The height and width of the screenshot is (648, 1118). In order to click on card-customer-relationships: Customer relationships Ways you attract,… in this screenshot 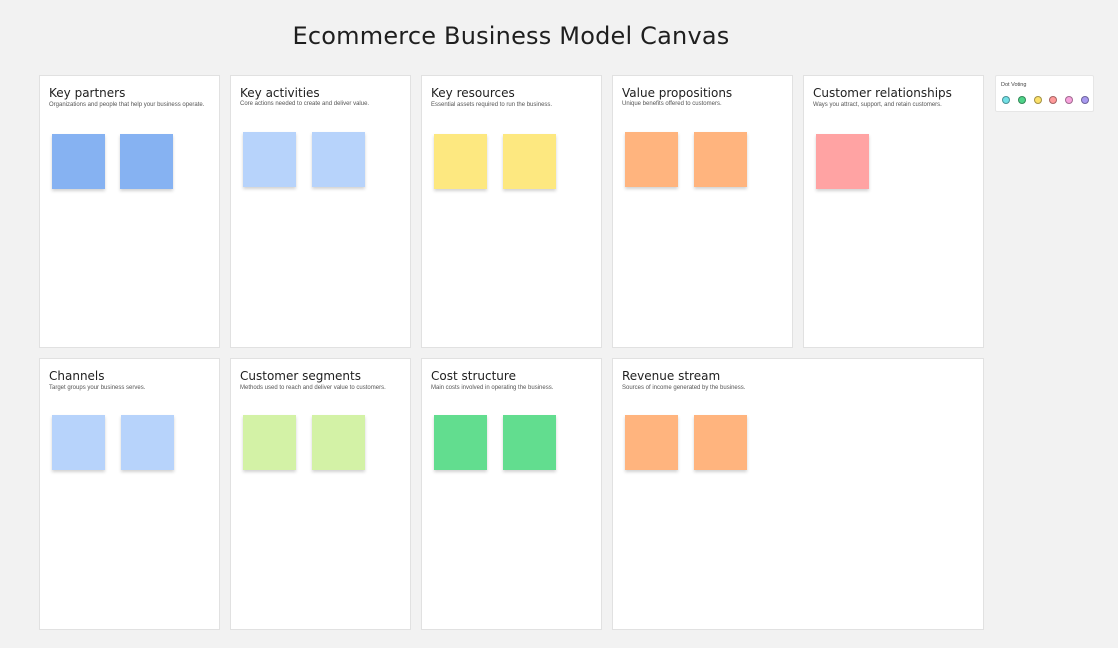, I will do `click(893, 211)`.